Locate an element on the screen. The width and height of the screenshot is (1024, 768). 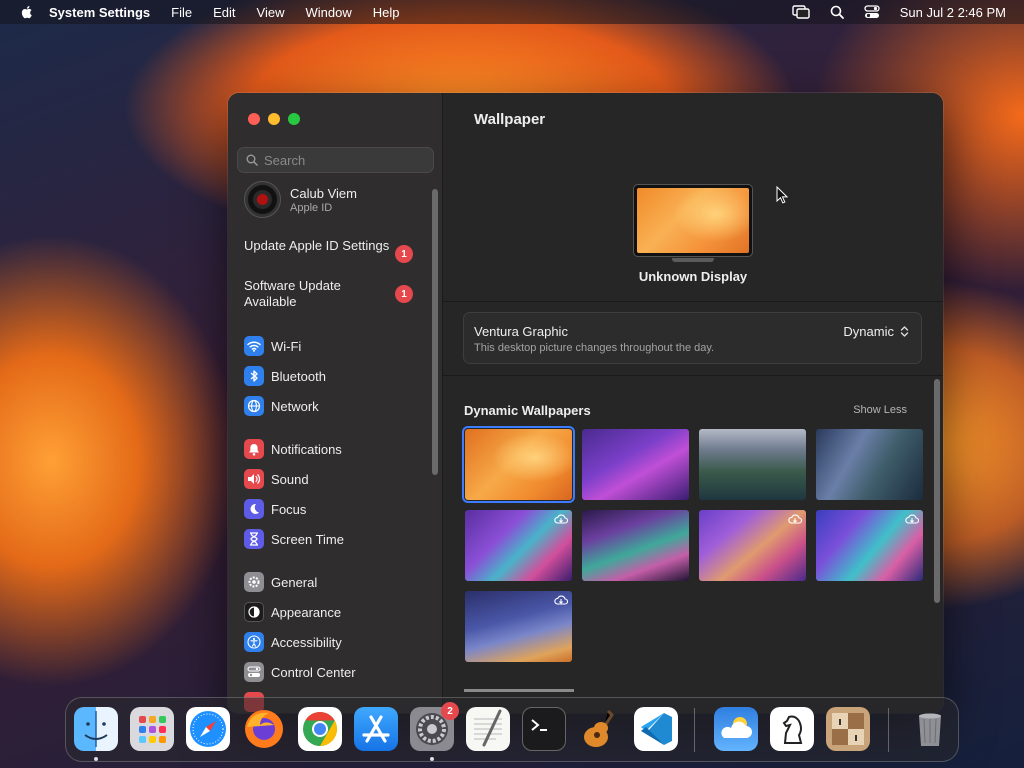
sidebar-item-general: General is located at coordinates (280, 582).